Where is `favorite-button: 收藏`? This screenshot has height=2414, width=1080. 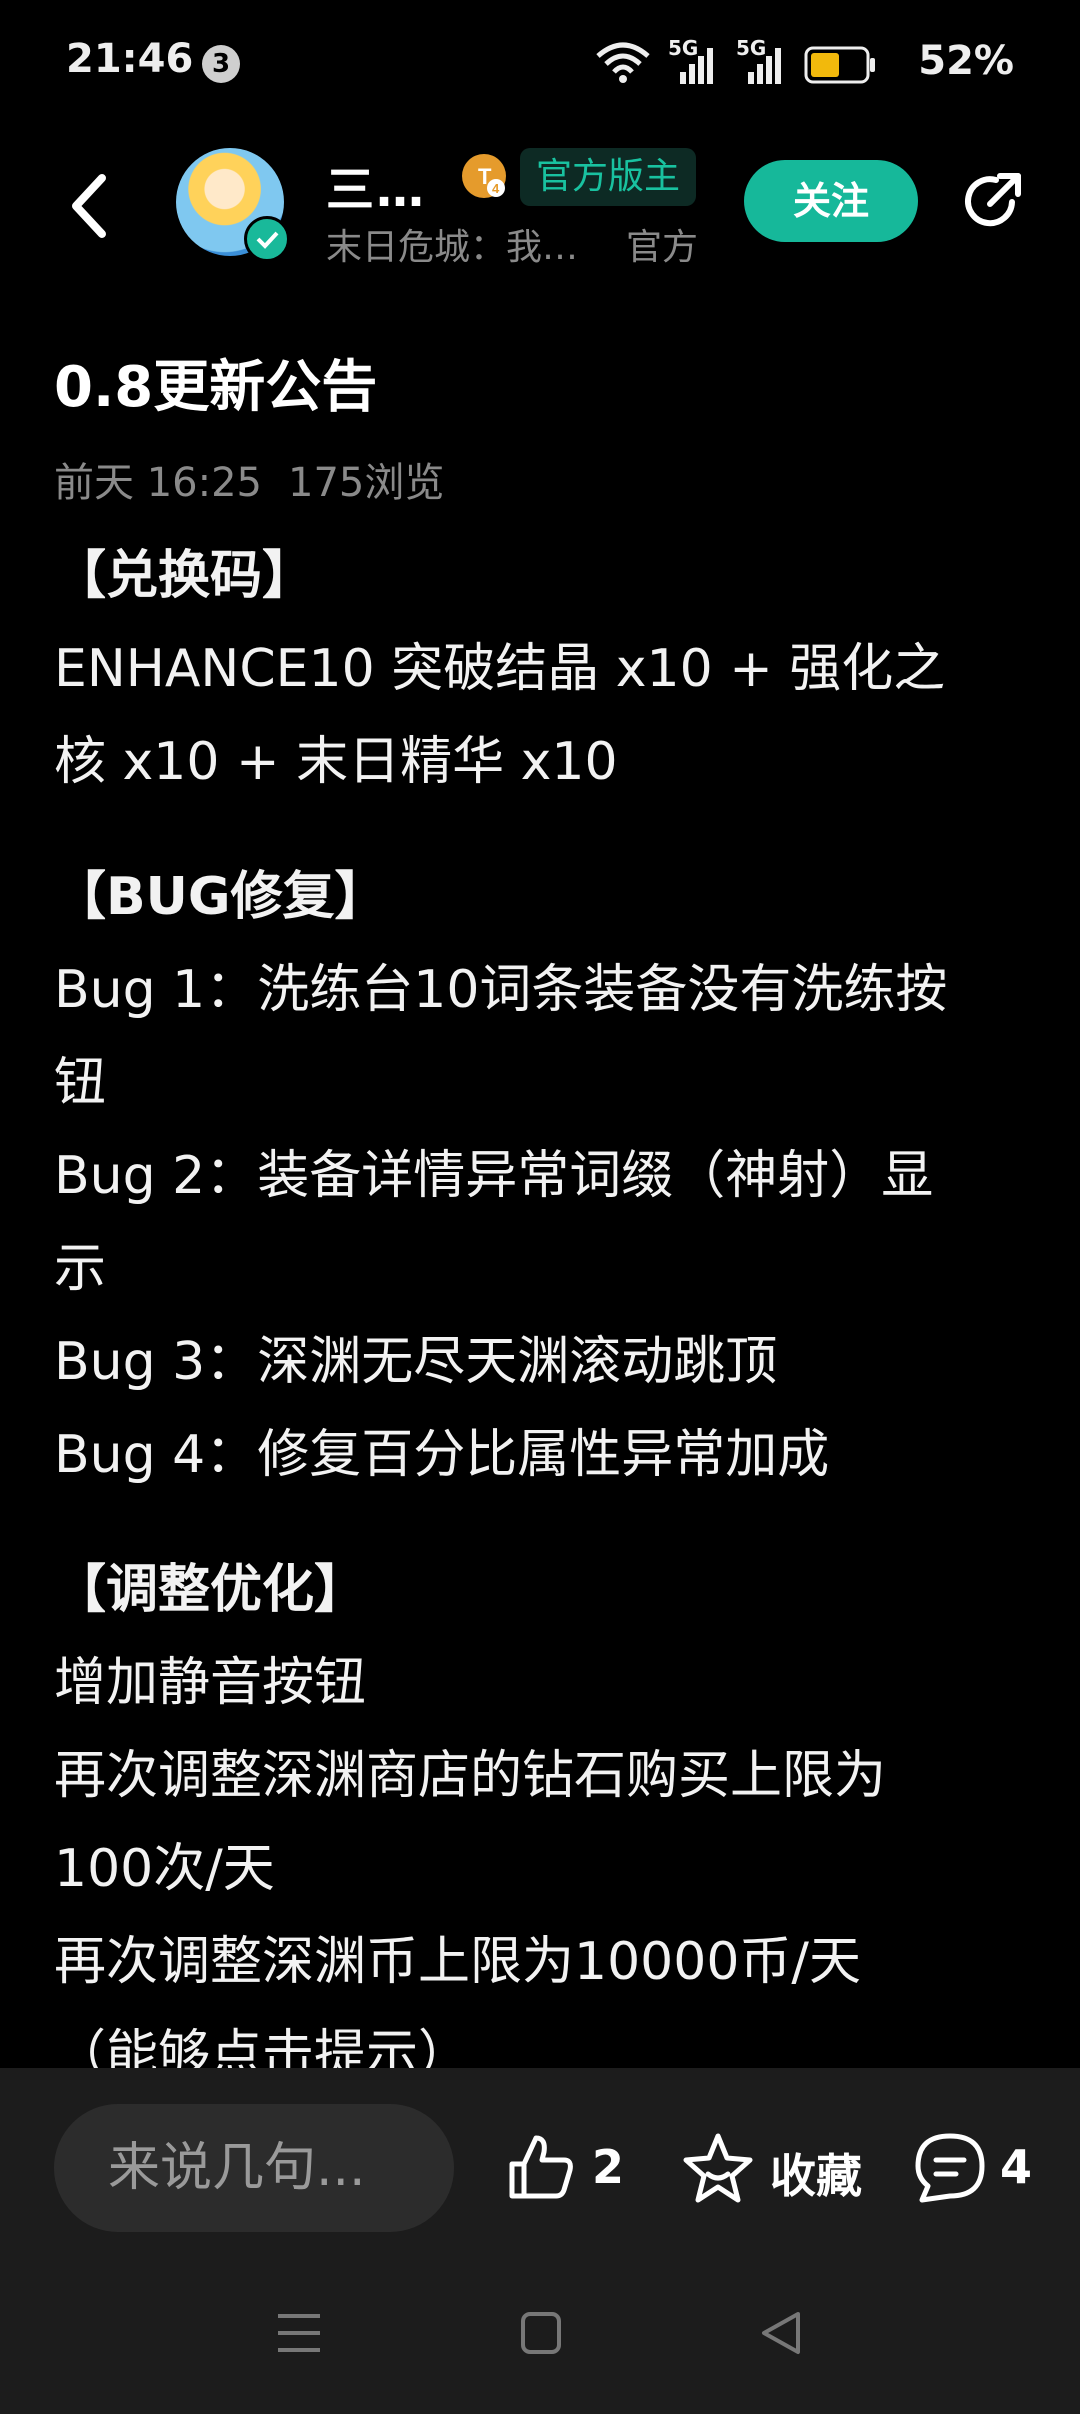 favorite-button: 收藏 is located at coordinates (775, 2168).